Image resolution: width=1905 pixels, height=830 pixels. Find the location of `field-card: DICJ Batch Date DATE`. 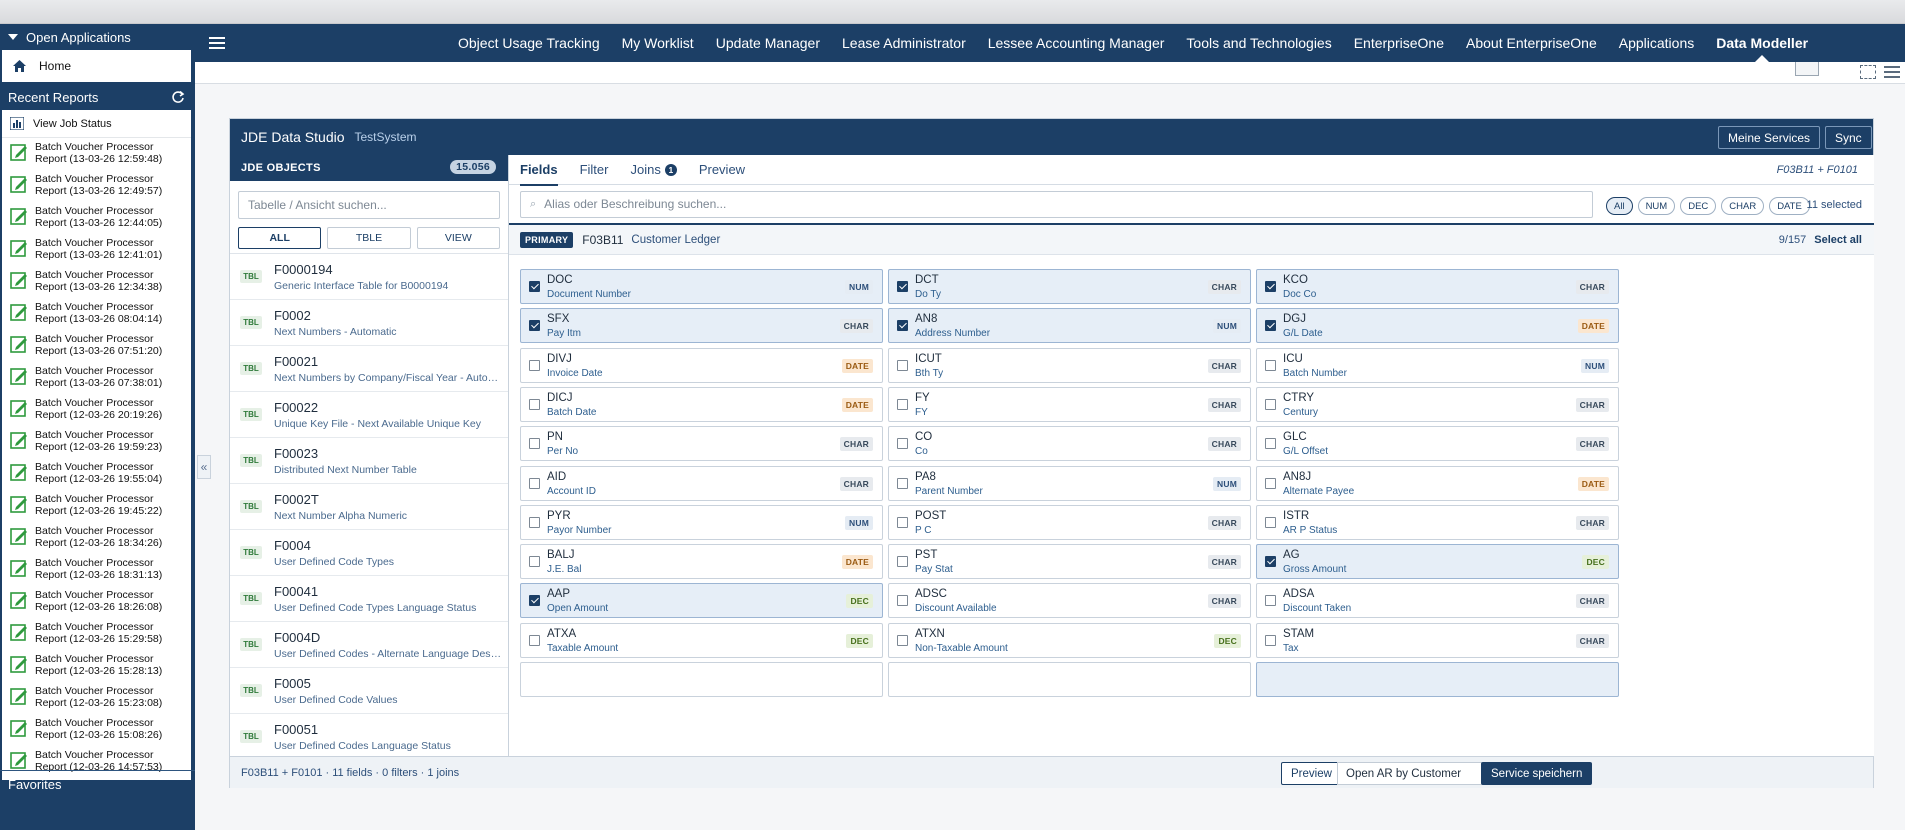

field-card: DICJ Batch Date DATE is located at coordinates (701, 404).